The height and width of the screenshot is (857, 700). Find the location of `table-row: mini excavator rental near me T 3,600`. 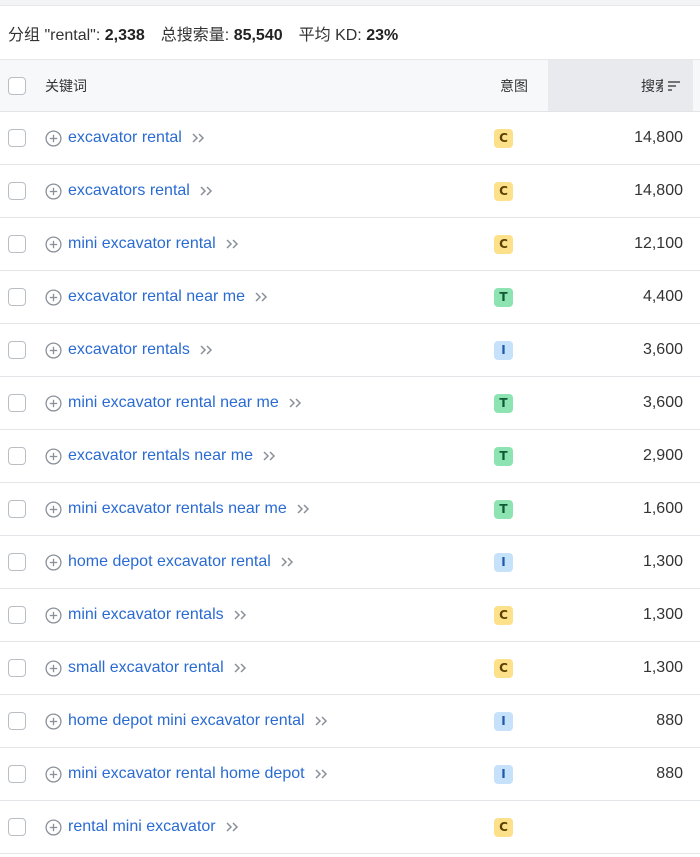

table-row: mini excavator rental near me T 3,600 is located at coordinates (350, 403).